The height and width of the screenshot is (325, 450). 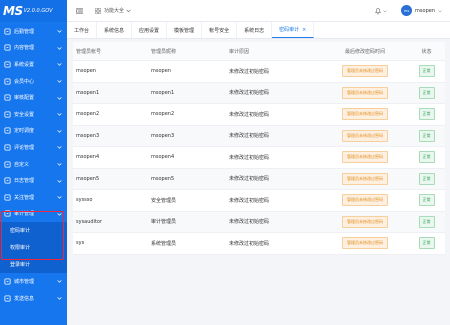 I want to click on document-icon, so click(x=7, y=47).